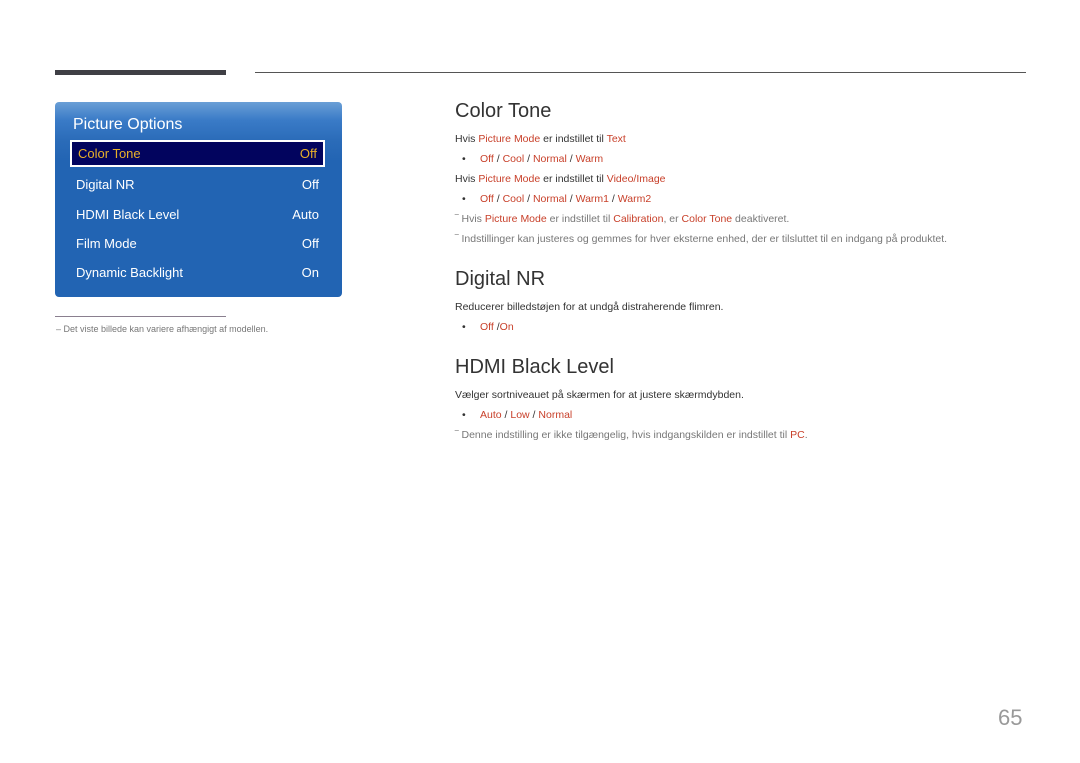 Image resolution: width=1080 pixels, height=763 pixels. What do you see at coordinates (197, 184) in the screenshot?
I see `menu-item-digital-nr: Digital NR Off` at bounding box center [197, 184].